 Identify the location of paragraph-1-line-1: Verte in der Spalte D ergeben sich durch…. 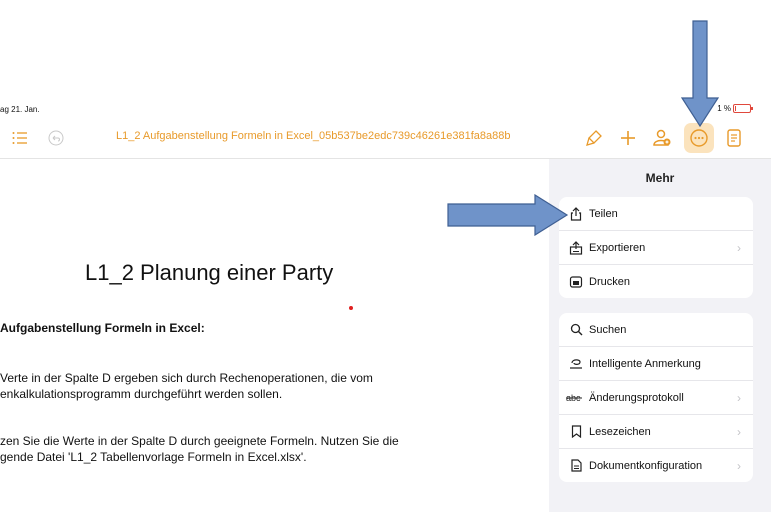
(186, 378).